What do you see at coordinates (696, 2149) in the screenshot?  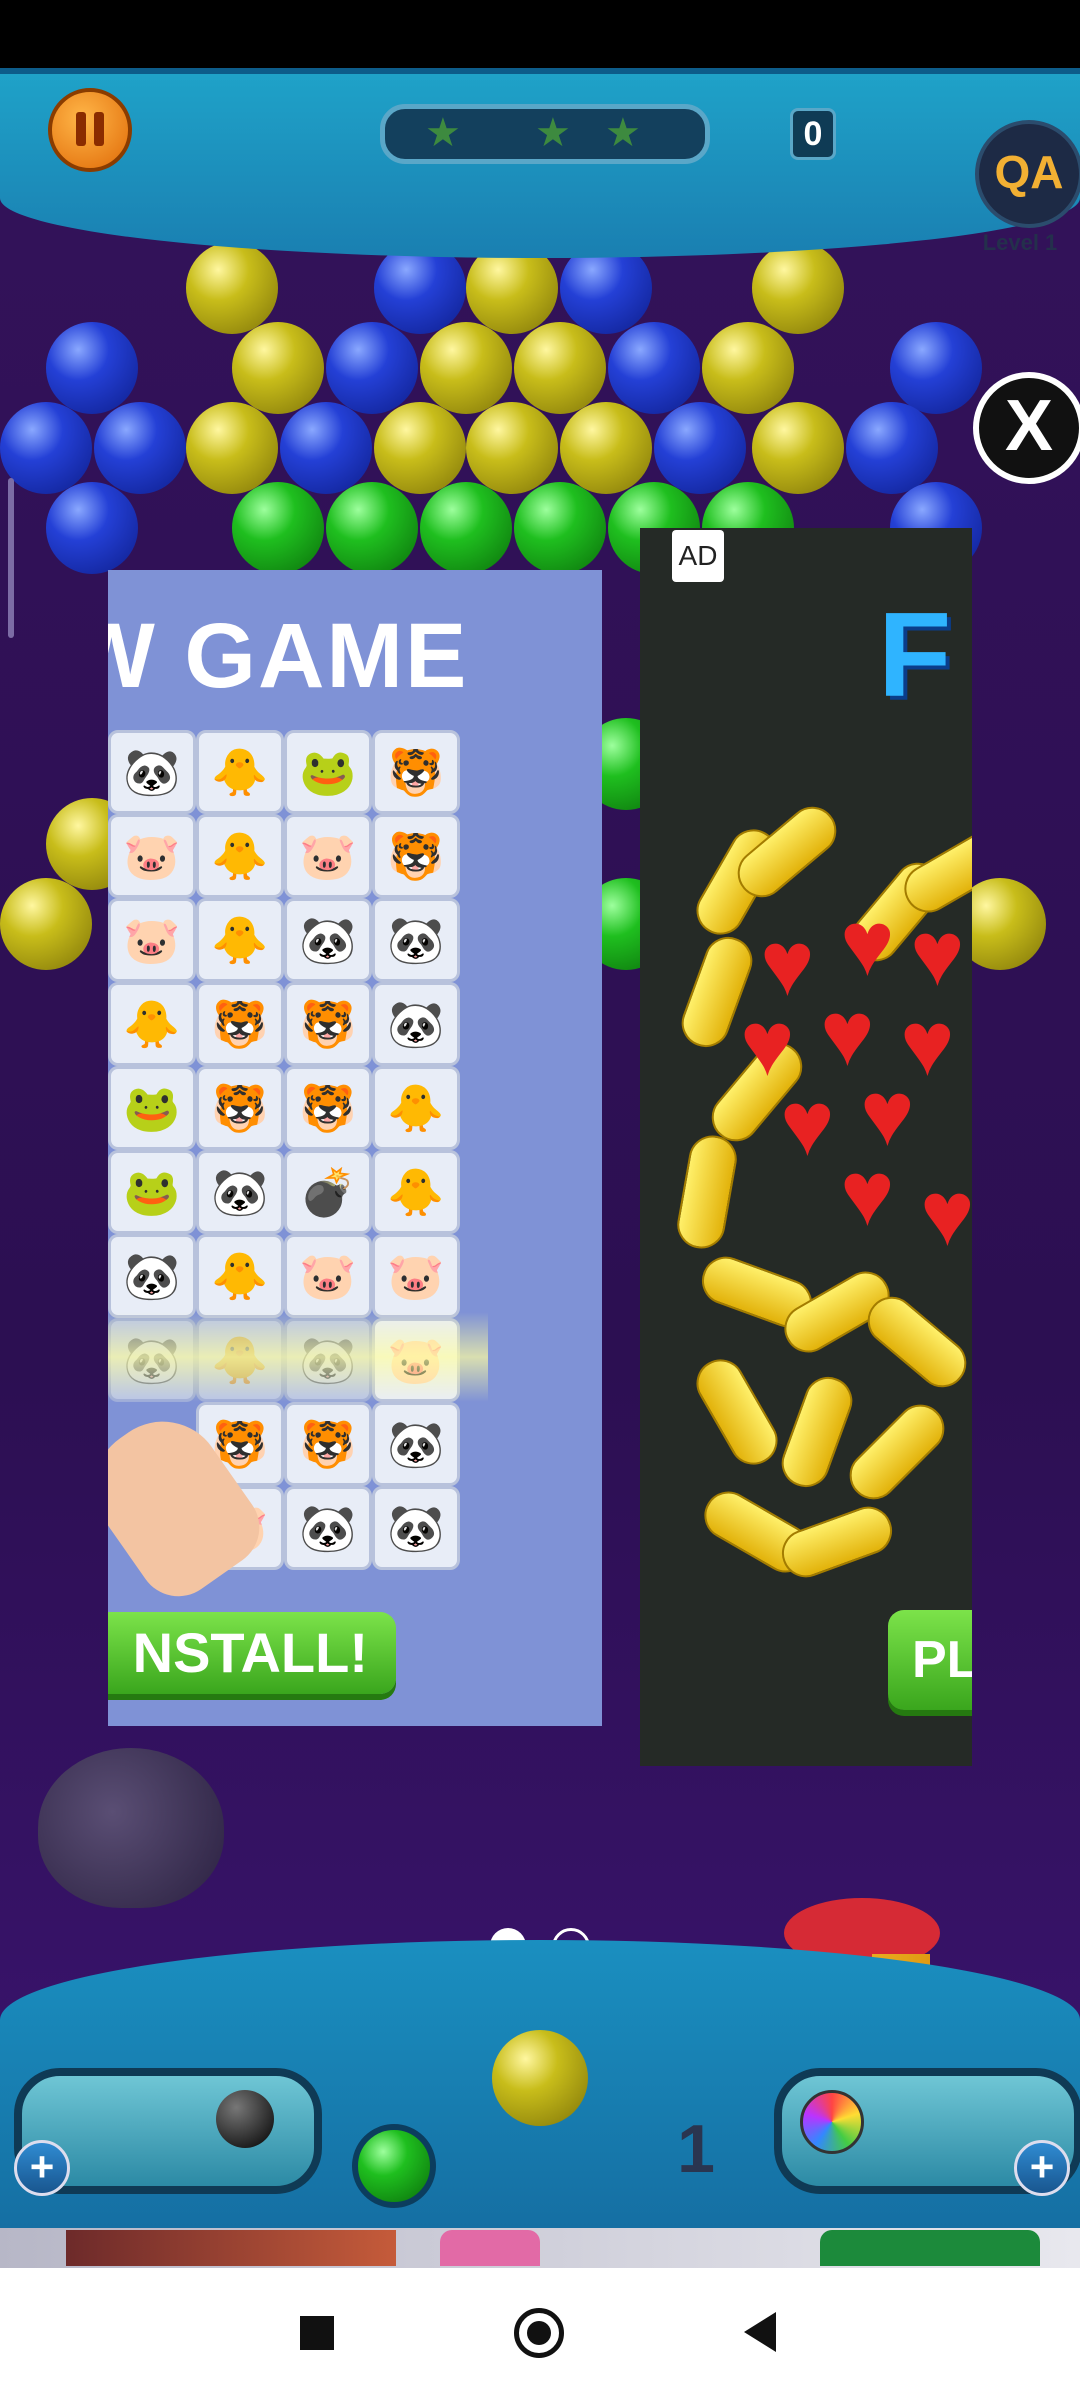 I see `next-bubble-count: 1` at bounding box center [696, 2149].